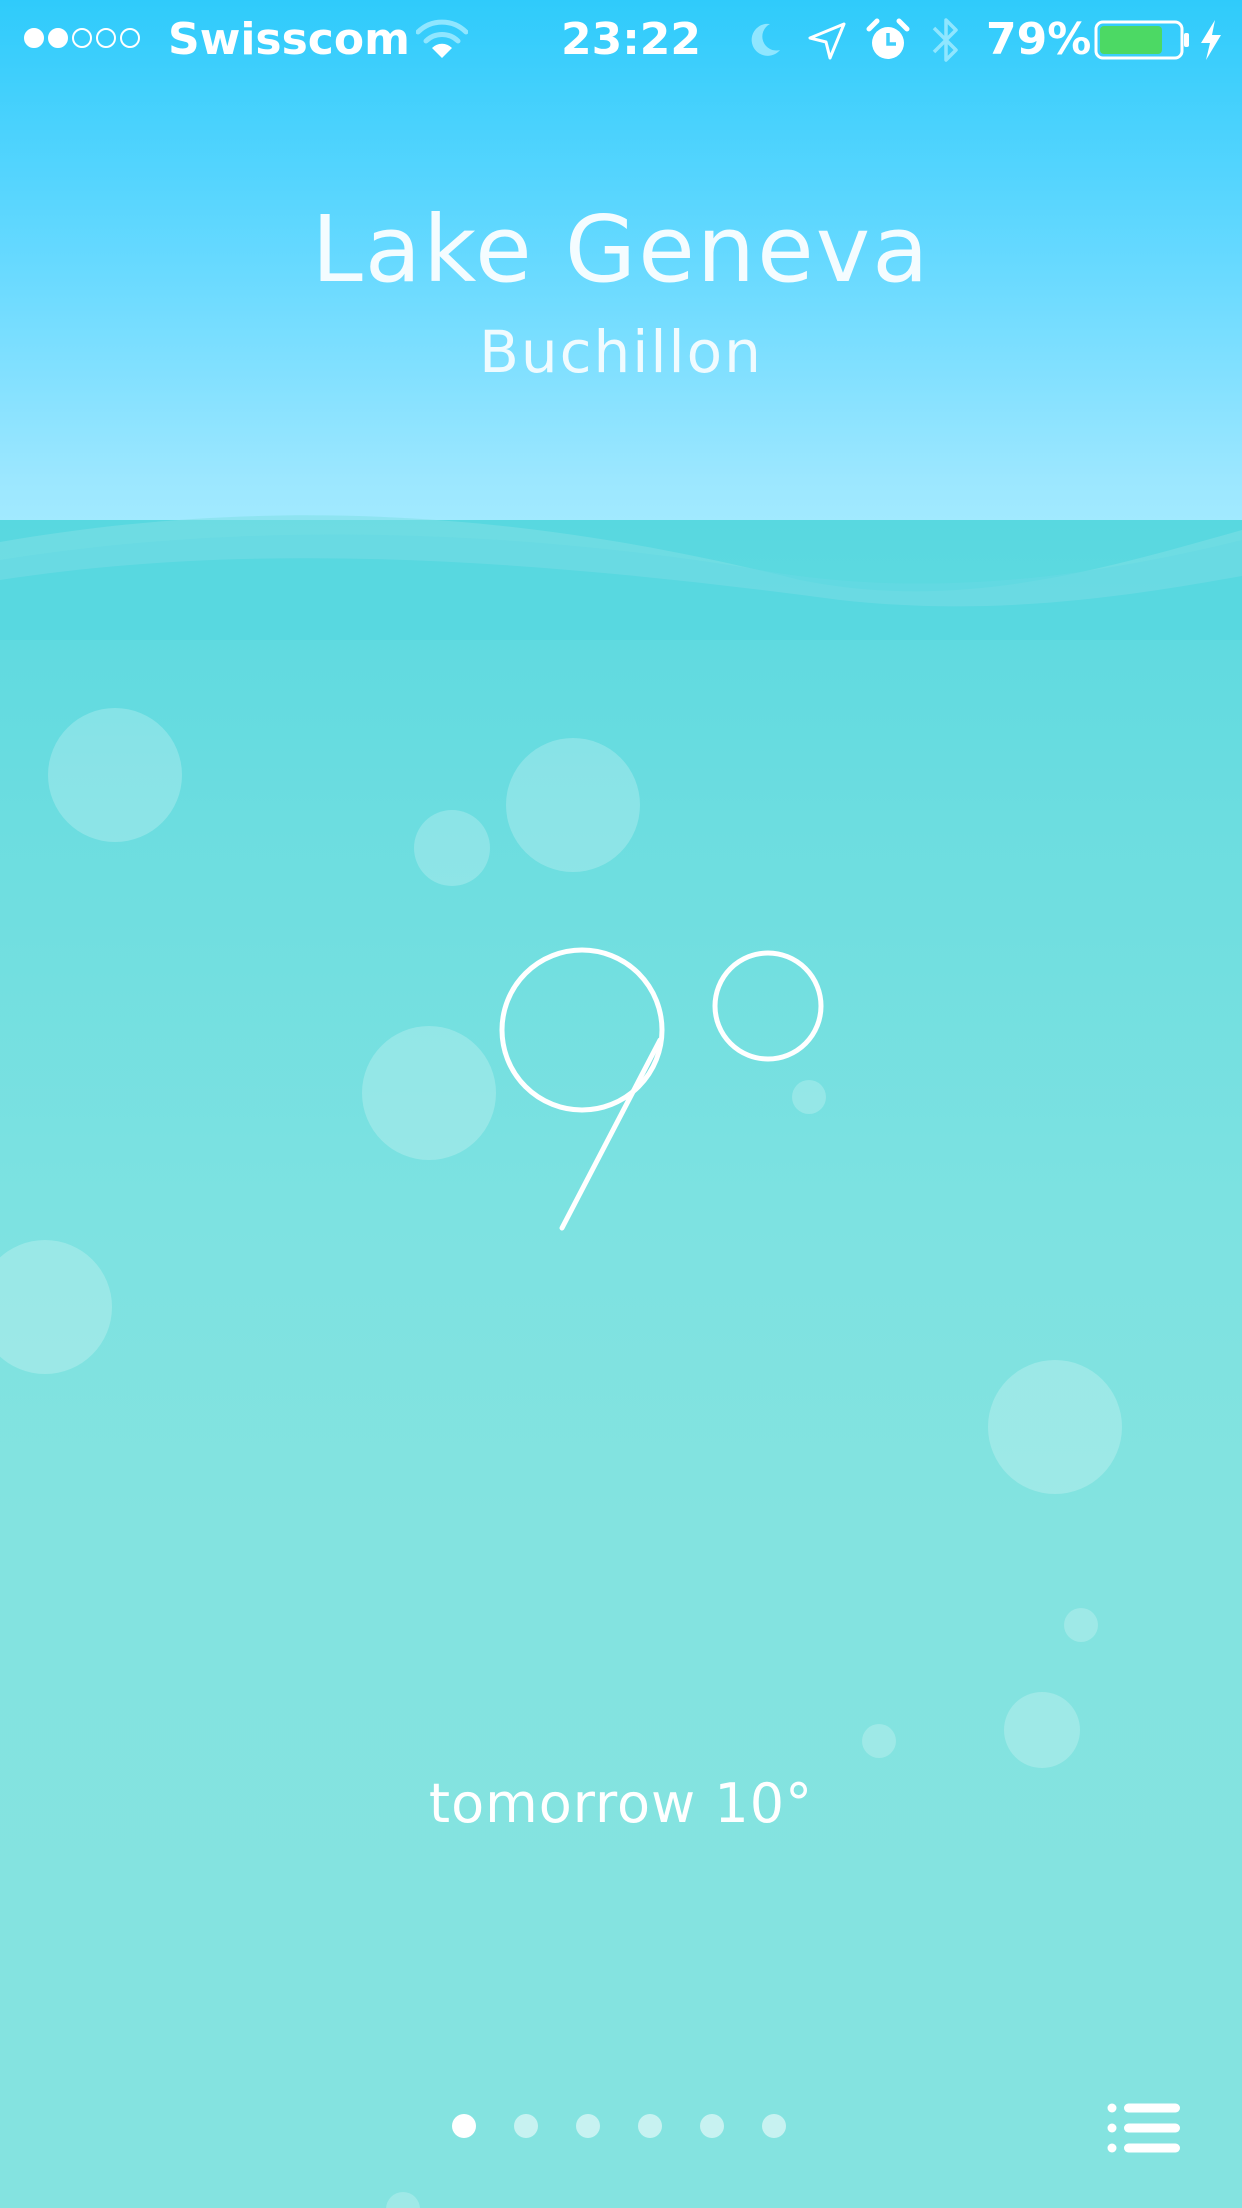  What do you see at coordinates (945, 40) in the screenshot?
I see `bluetooth-icon` at bounding box center [945, 40].